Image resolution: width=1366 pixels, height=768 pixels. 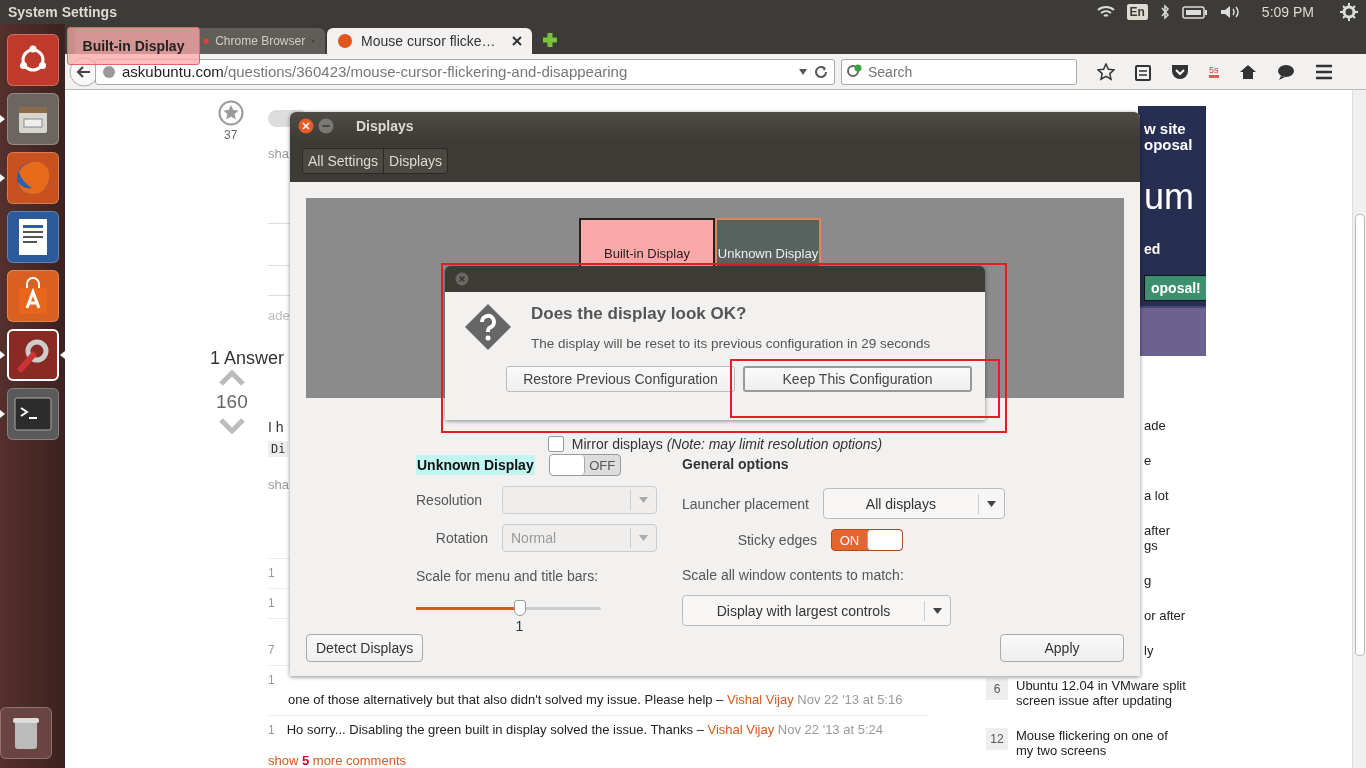 I want to click on keyboard-layout-indicator: En, so click(x=1137, y=12).